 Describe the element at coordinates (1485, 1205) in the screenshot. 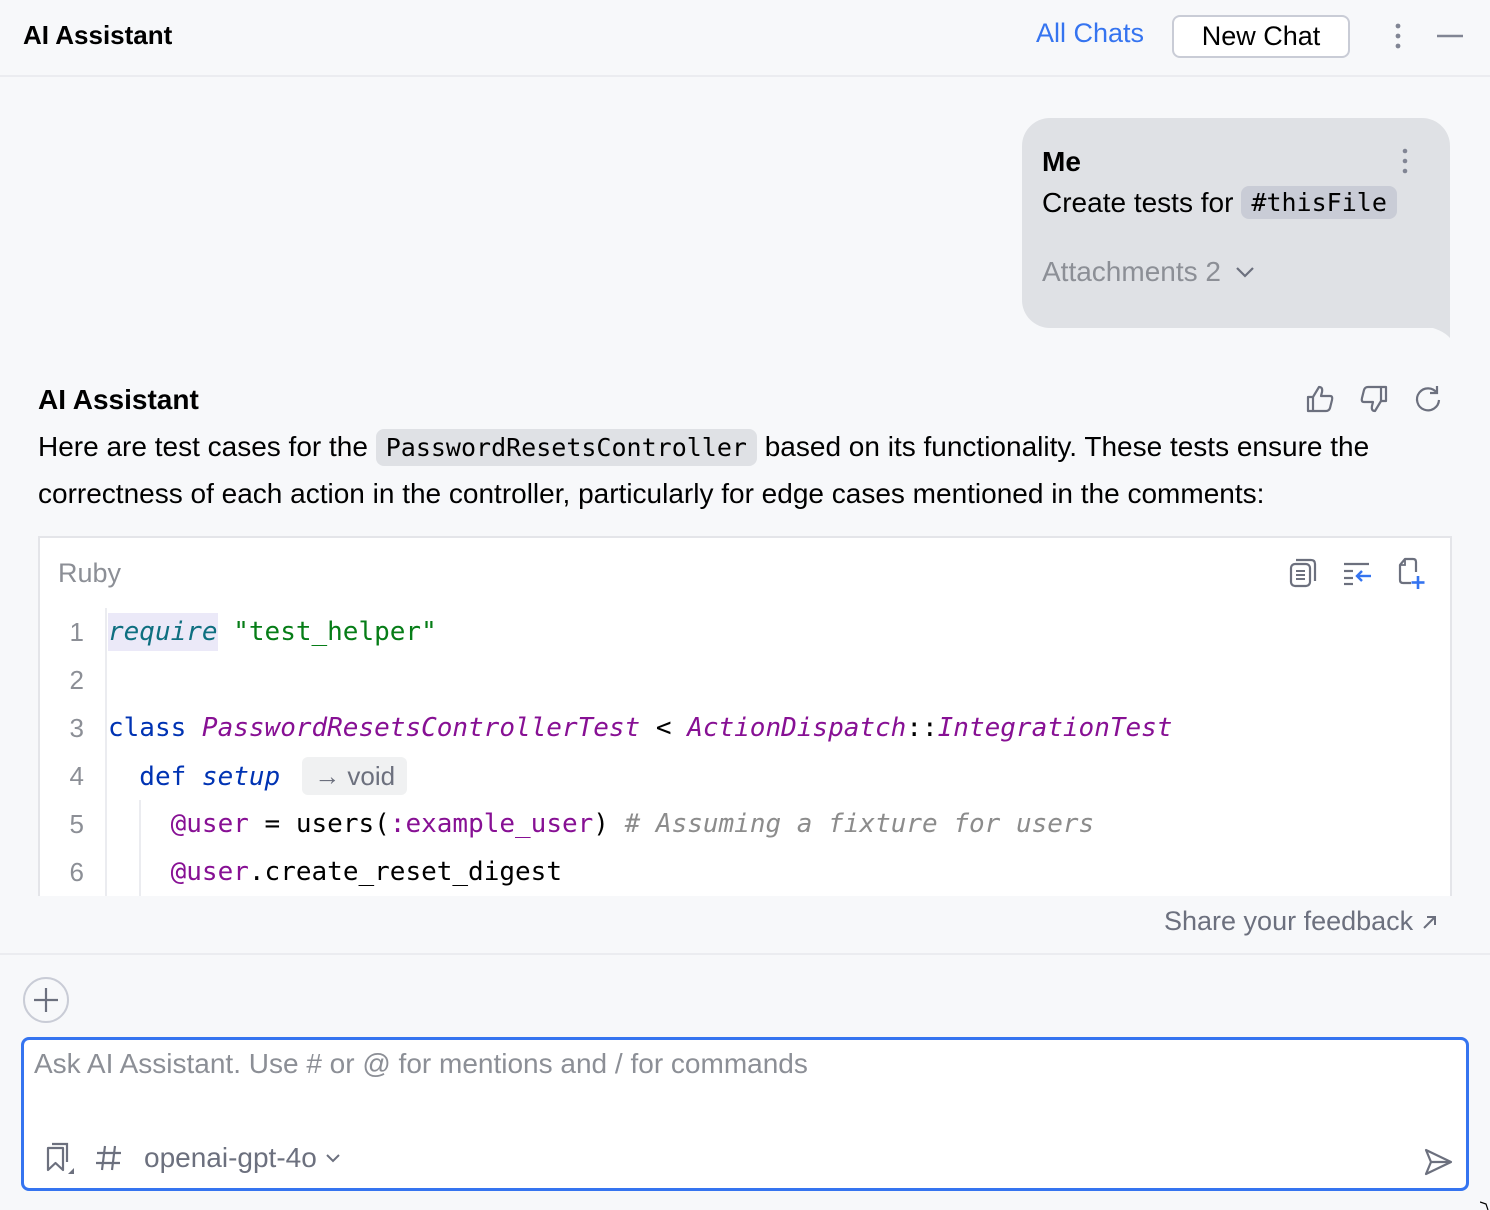

I see `resize-handle-icon` at that location.